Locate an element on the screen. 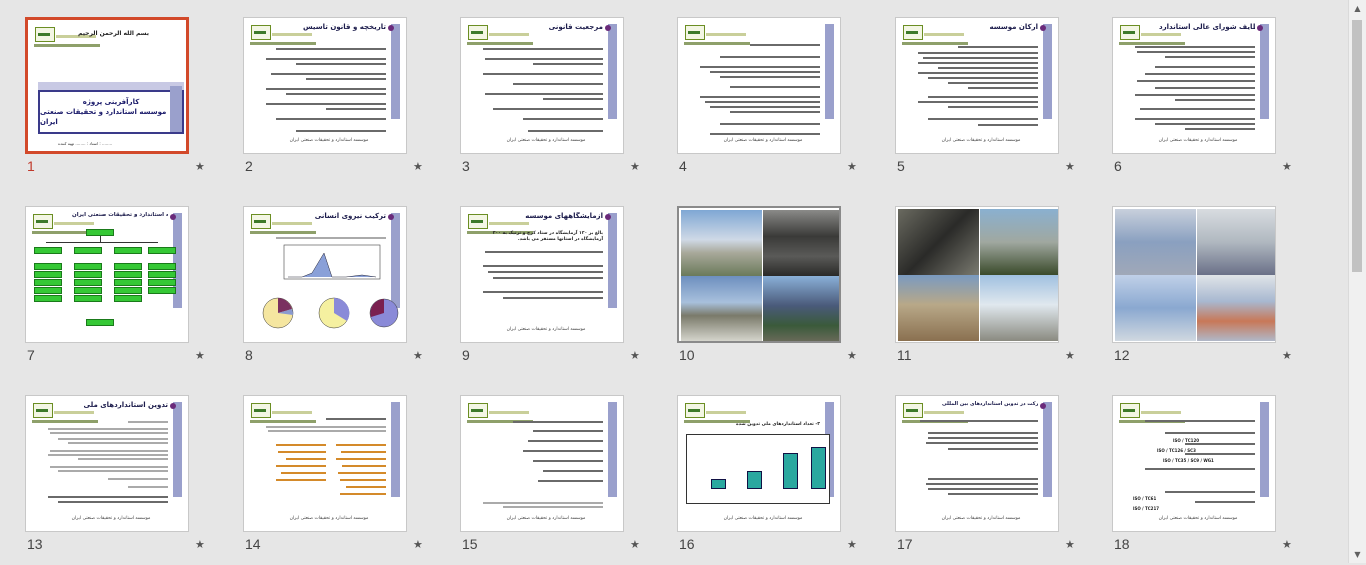 The width and height of the screenshot is (1366, 565). slide-thumbnail-8: ترکیب نیروی انسانی 8 ★ is located at coordinates (337, 291).